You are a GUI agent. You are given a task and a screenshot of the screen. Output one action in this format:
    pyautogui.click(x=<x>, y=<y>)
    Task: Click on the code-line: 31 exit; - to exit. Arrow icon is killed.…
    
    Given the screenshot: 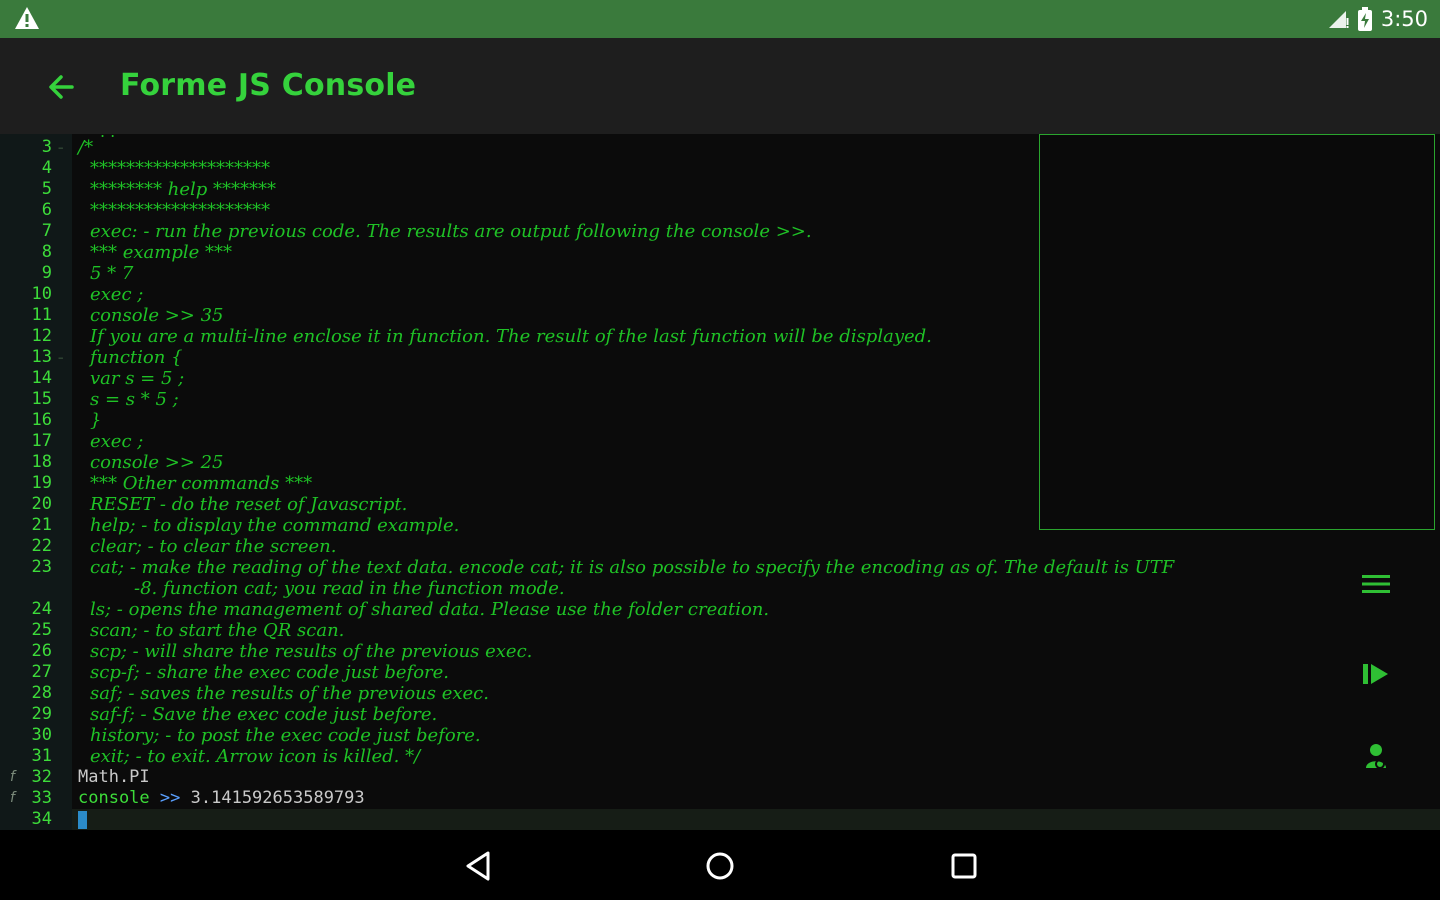 What is the action you would take?
    pyautogui.click(x=720, y=756)
    